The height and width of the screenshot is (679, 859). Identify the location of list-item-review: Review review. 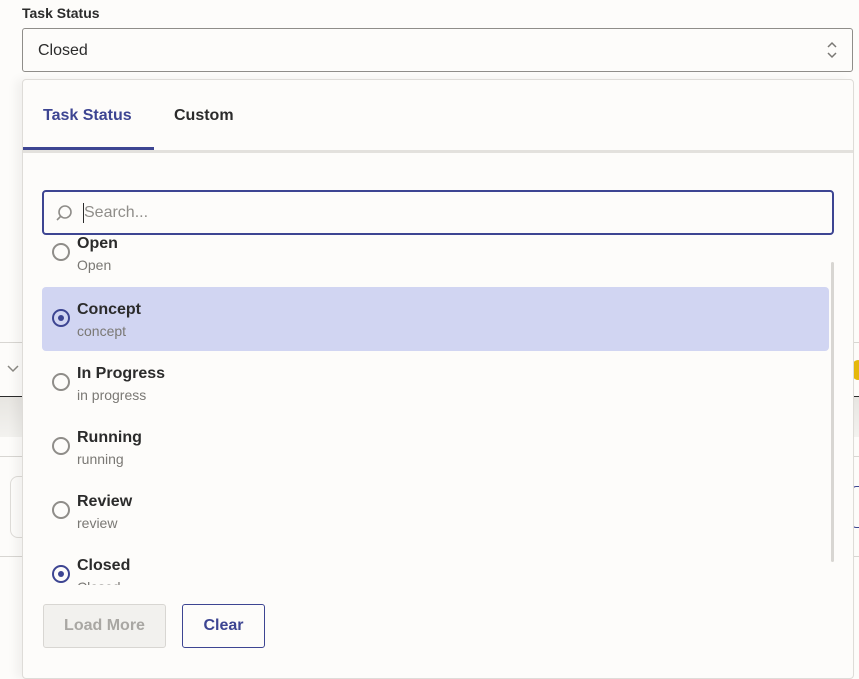
(435, 511).